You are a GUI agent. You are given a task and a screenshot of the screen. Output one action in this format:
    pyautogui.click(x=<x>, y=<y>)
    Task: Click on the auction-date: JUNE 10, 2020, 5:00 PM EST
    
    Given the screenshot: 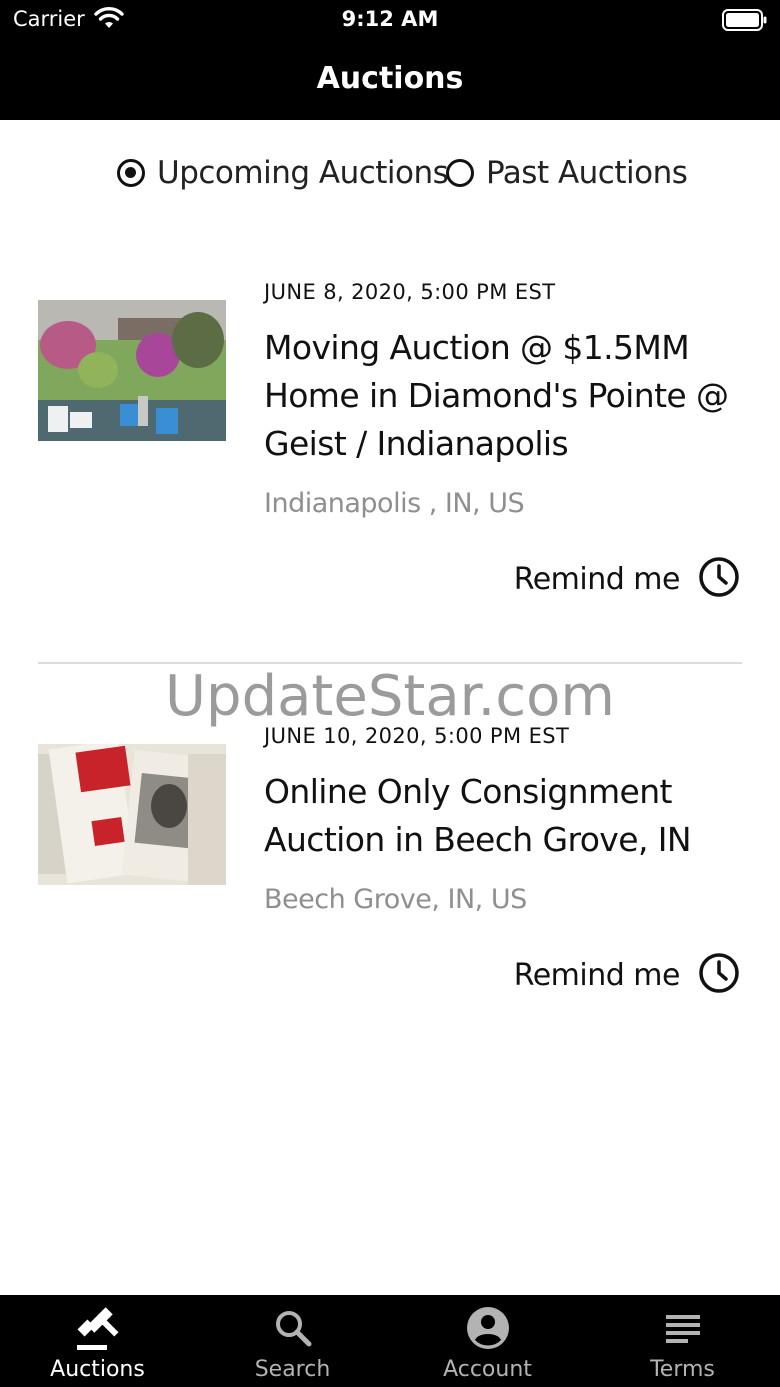 What is the action you would take?
    pyautogui.click(x=417, y=736)
    